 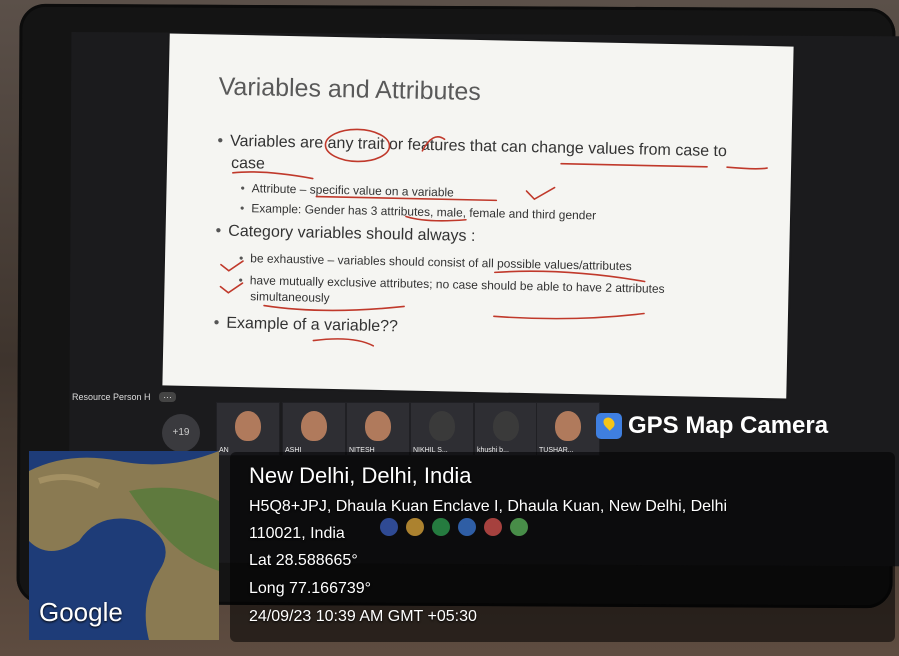 I want to click on sub-bullet-exclusive-cont: simultaneously, so click(x=290, y=297).